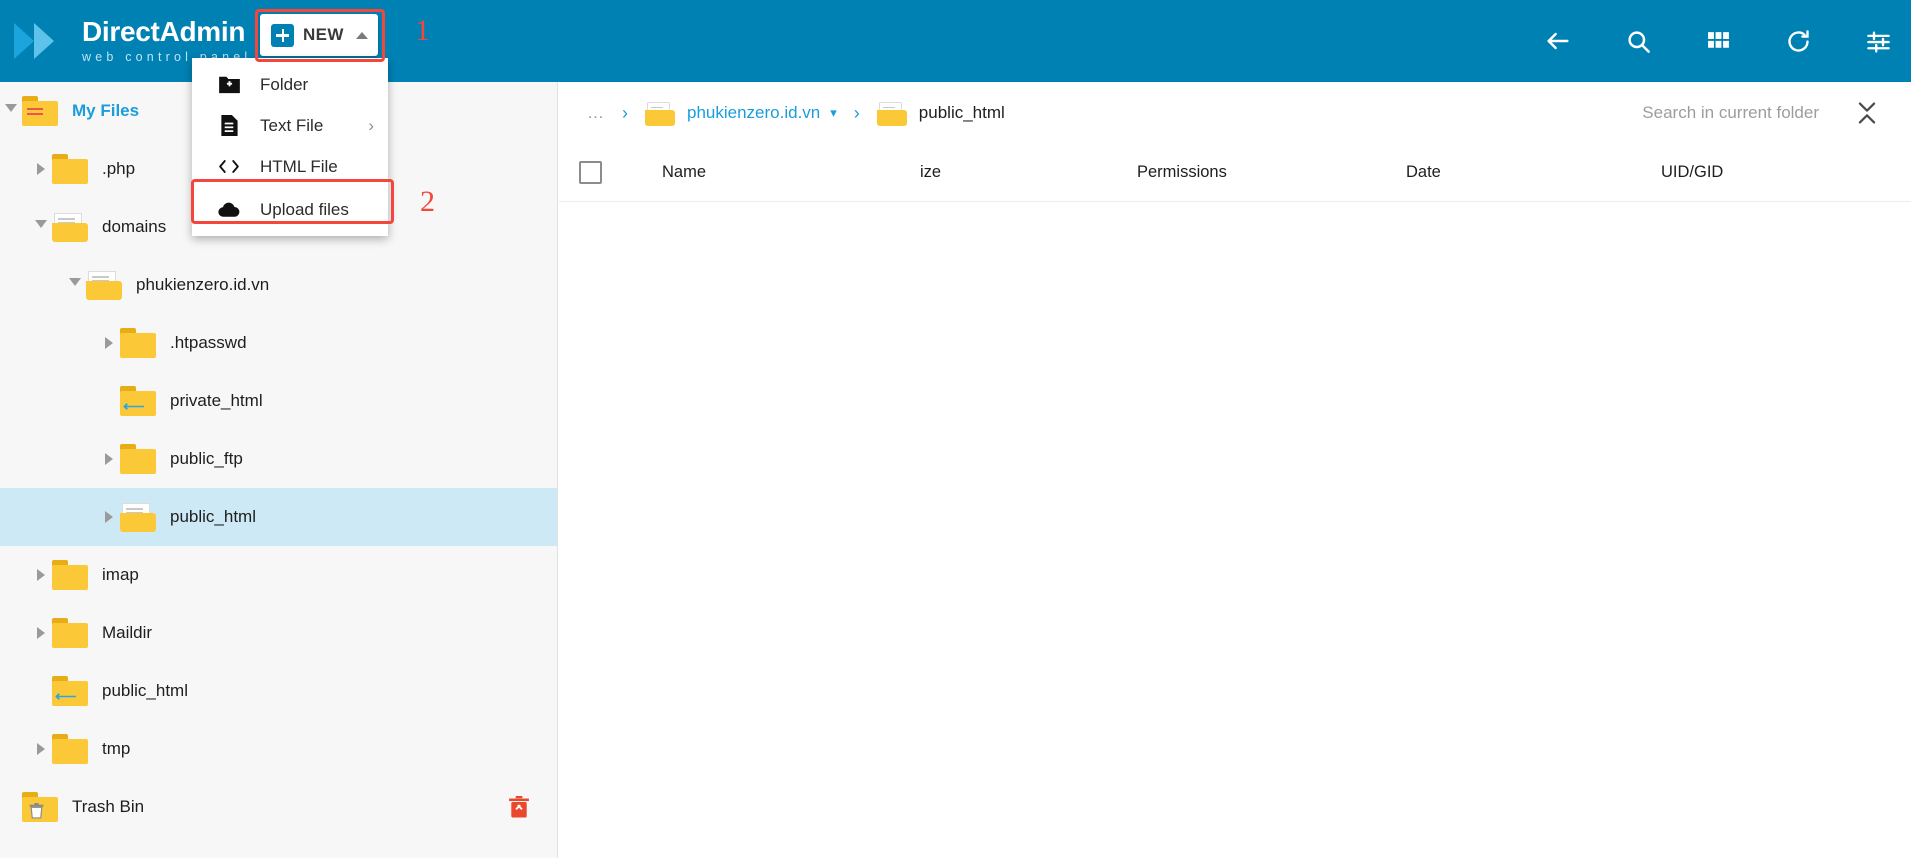 Image resolution: width=1911 pixels, height=858 pixels. Describe the element at coordinates (208, 342) in the screenshot. I see `sidebar-item-label: .htpasswd` at that location.